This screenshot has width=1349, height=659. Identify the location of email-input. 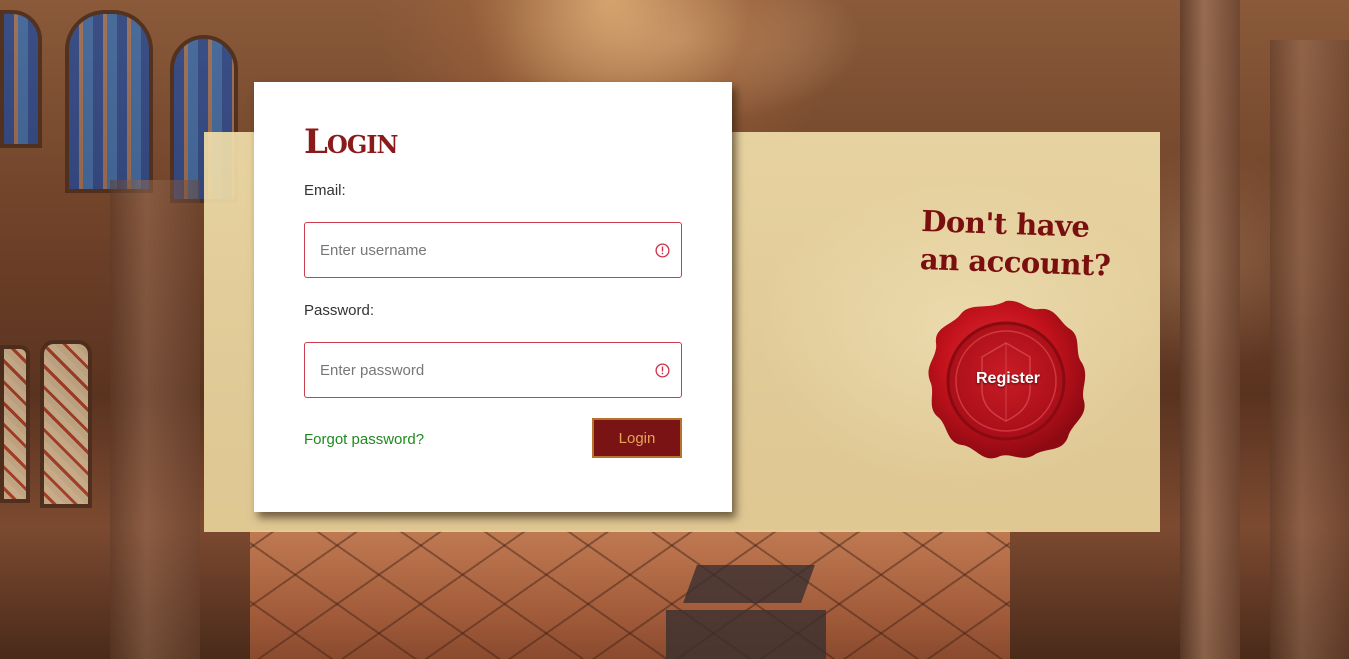
(475, 250).